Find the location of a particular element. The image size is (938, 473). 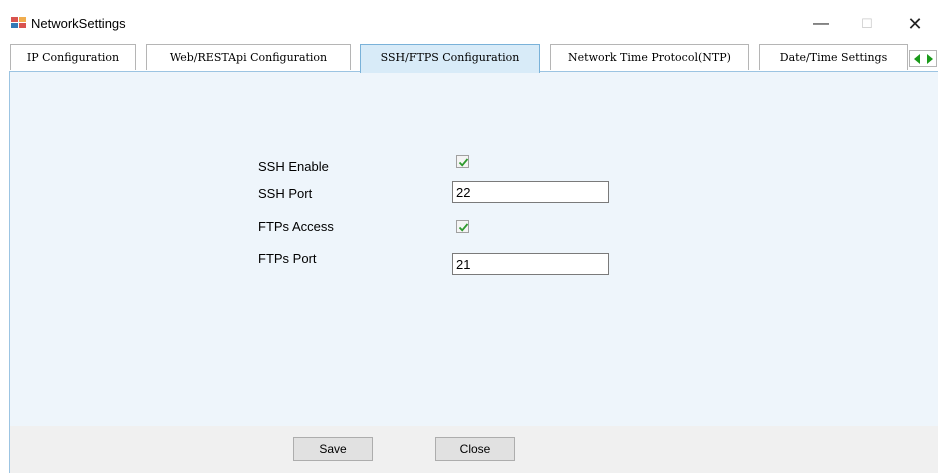

title-bar: NetworkSettings — ☐ ✕ is located at coordinates (469, 20).